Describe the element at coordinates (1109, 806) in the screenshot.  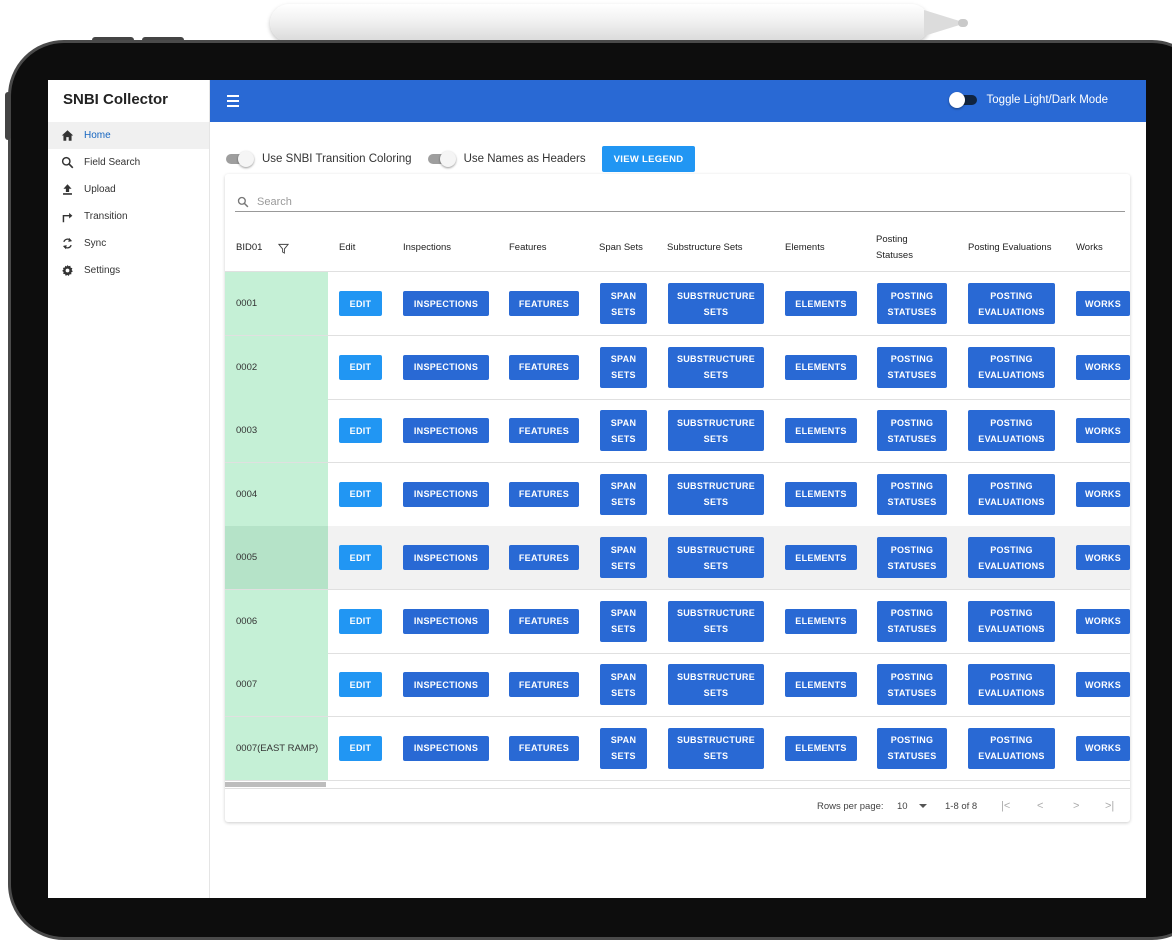
I see `last-page-button: >|` at that location.